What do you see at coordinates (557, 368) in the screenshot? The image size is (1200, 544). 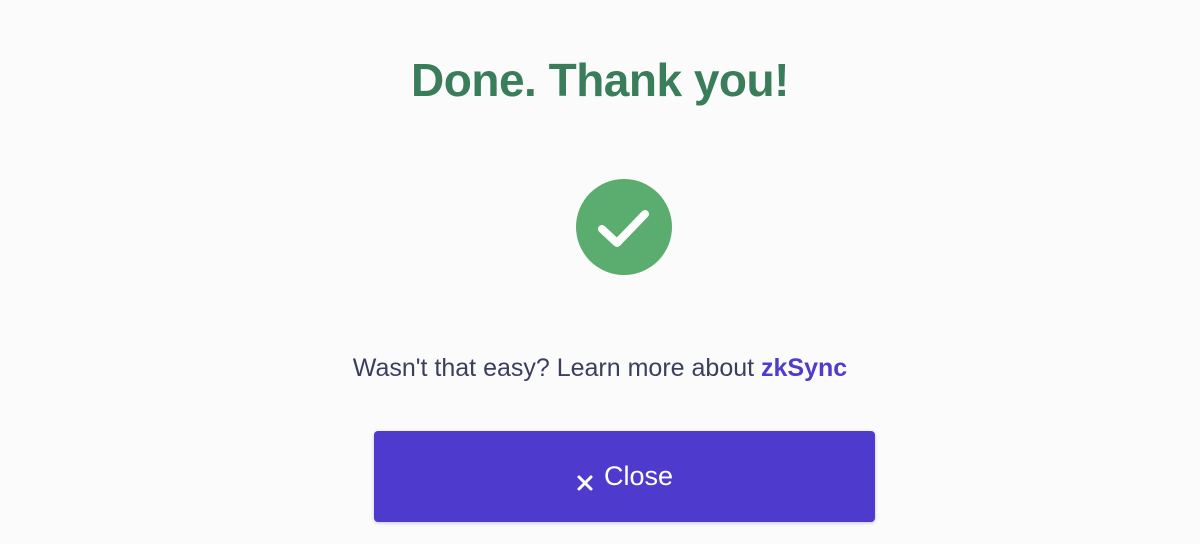 I see `message-text: Wasn't that easy? Learn more about` at bounding box center [557, 368].